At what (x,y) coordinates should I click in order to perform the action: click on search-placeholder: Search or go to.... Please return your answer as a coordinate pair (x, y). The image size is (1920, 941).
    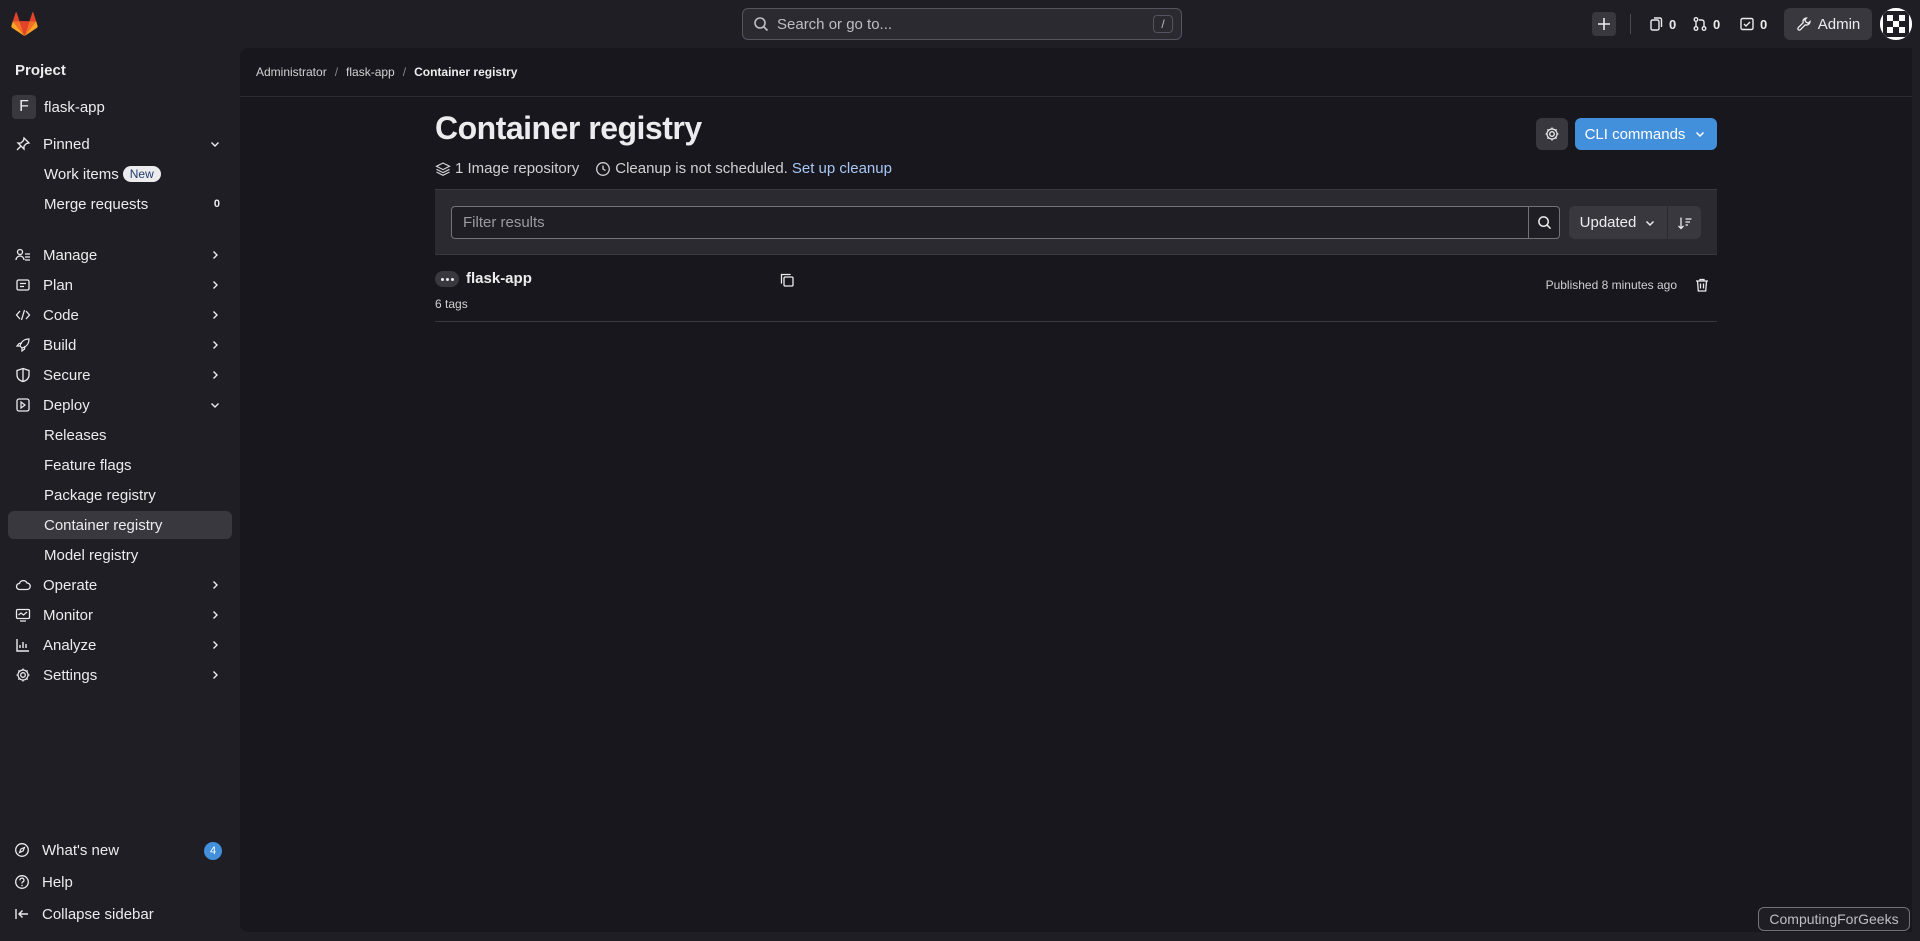
    Looking at the image, I should click on (835, 24).